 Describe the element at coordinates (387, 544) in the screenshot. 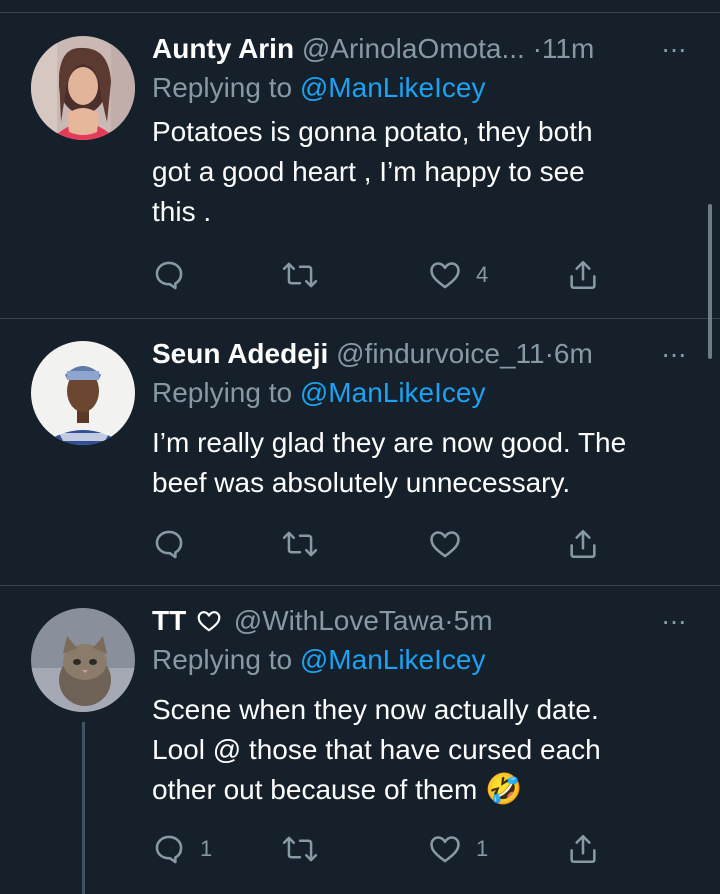

I see `tweet-actions` at that location.